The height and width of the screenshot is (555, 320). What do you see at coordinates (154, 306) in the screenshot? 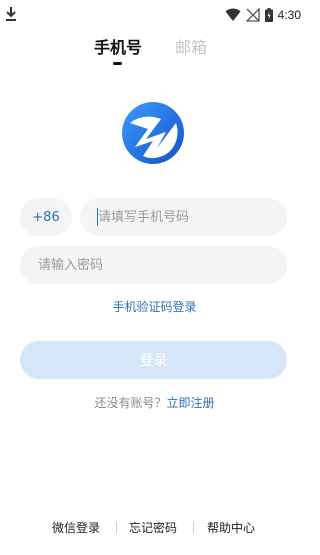
I see `sms-login-link: 手机验证码登录` at bounding box center [154, 306].